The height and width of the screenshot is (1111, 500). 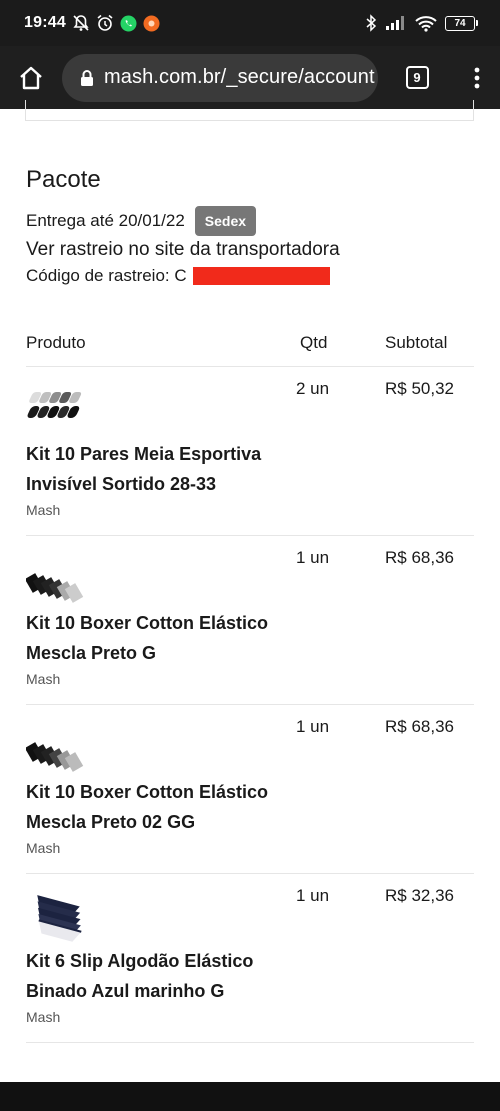 I want to click on signal-icon, so click(x=396, y=23).